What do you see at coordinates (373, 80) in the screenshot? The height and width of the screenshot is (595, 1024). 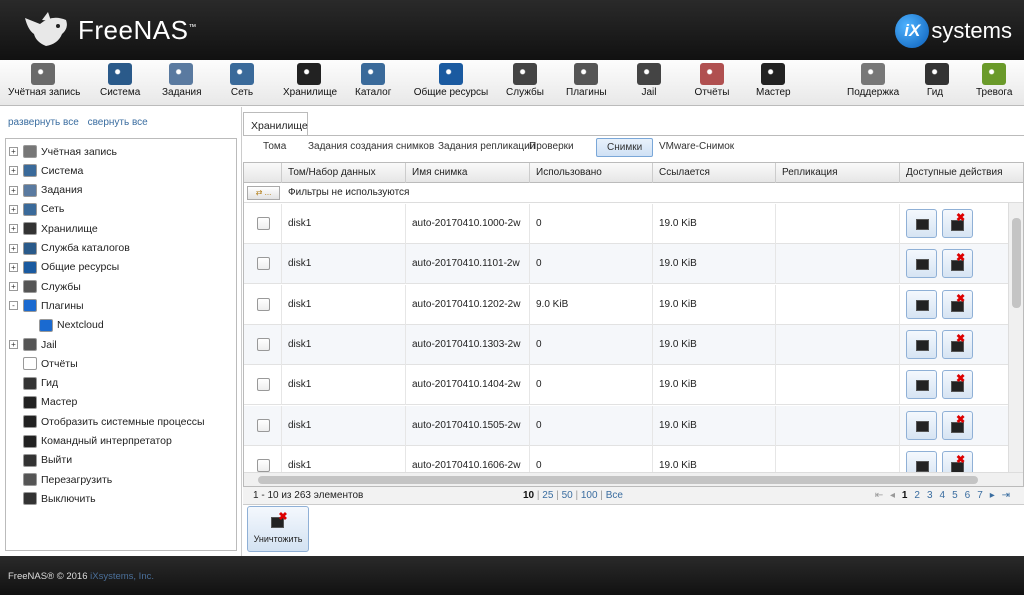 I see `toolbar-directory: Каталог` at bounding box center [373, 80].